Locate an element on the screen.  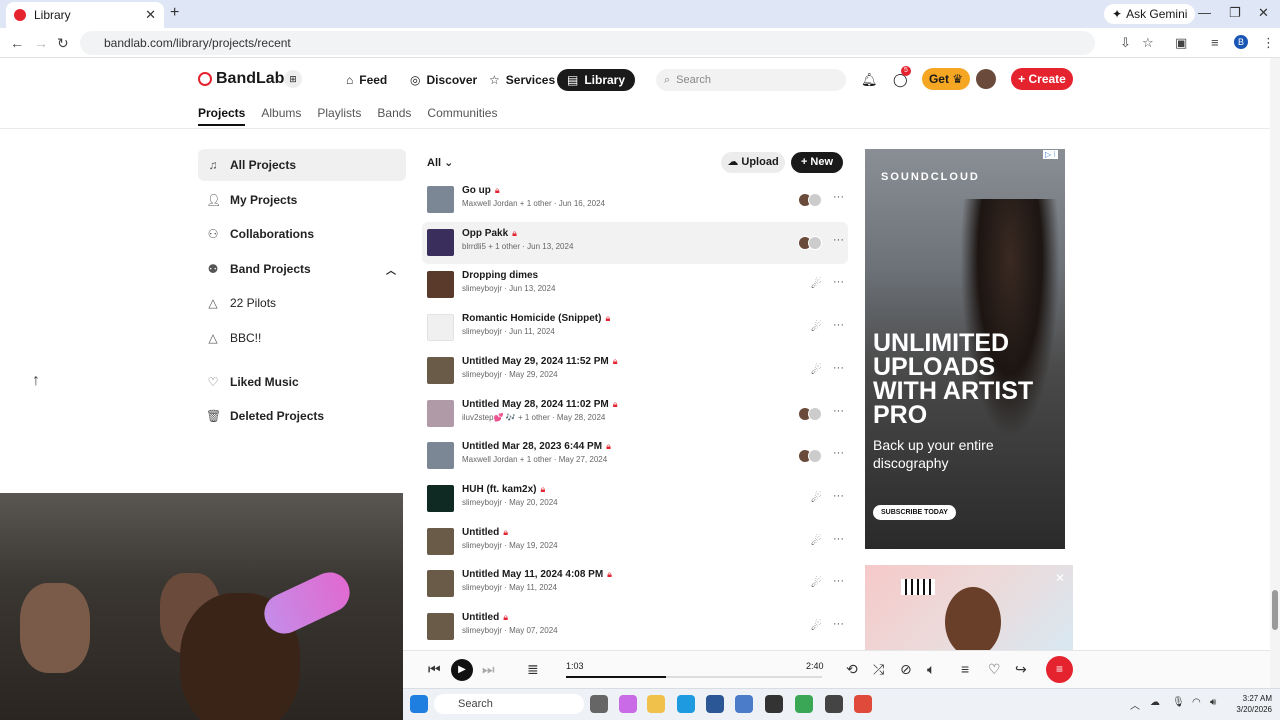
bell-icon: 🔔︎ is located at coordinates (869, 80).